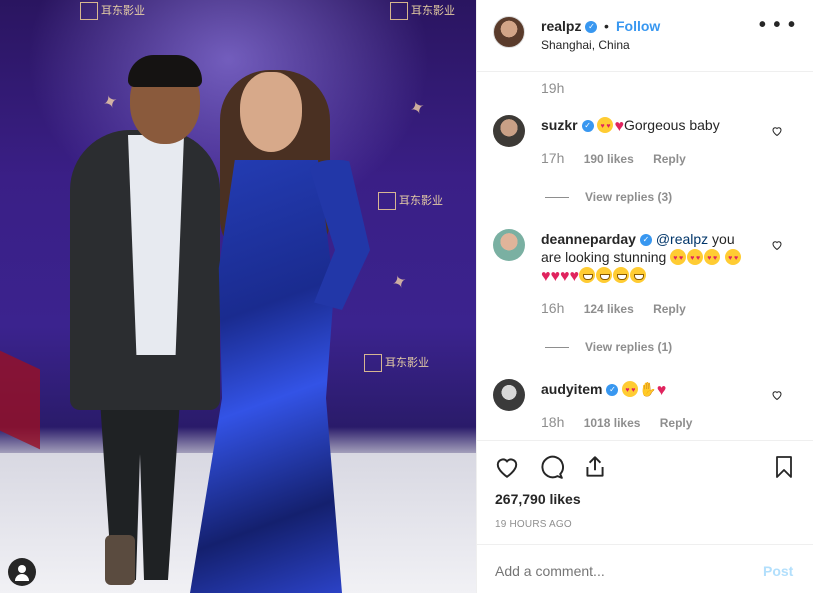  What do you see at coordinates (580, 389) in the screenshot?
I see `commenter-username: audyitem ✓` at bounding box center [580, 389].